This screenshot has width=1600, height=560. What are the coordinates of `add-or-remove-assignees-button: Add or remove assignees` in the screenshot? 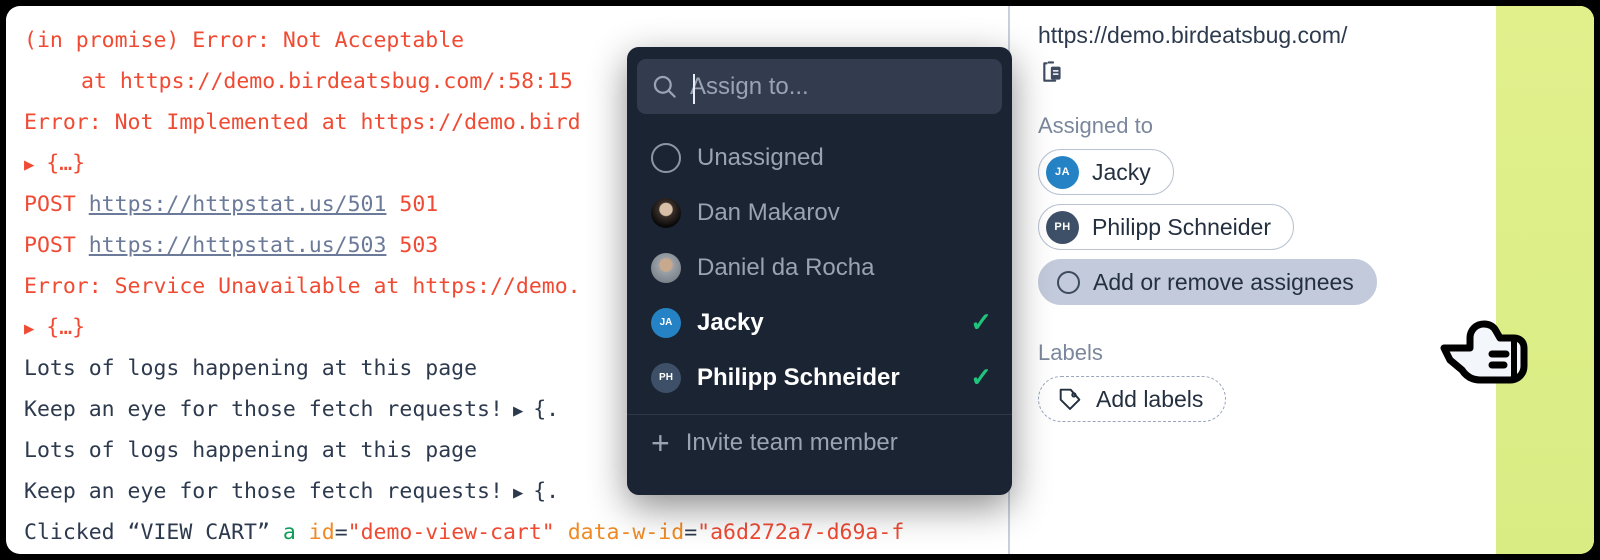 It's located at (1207, 282).